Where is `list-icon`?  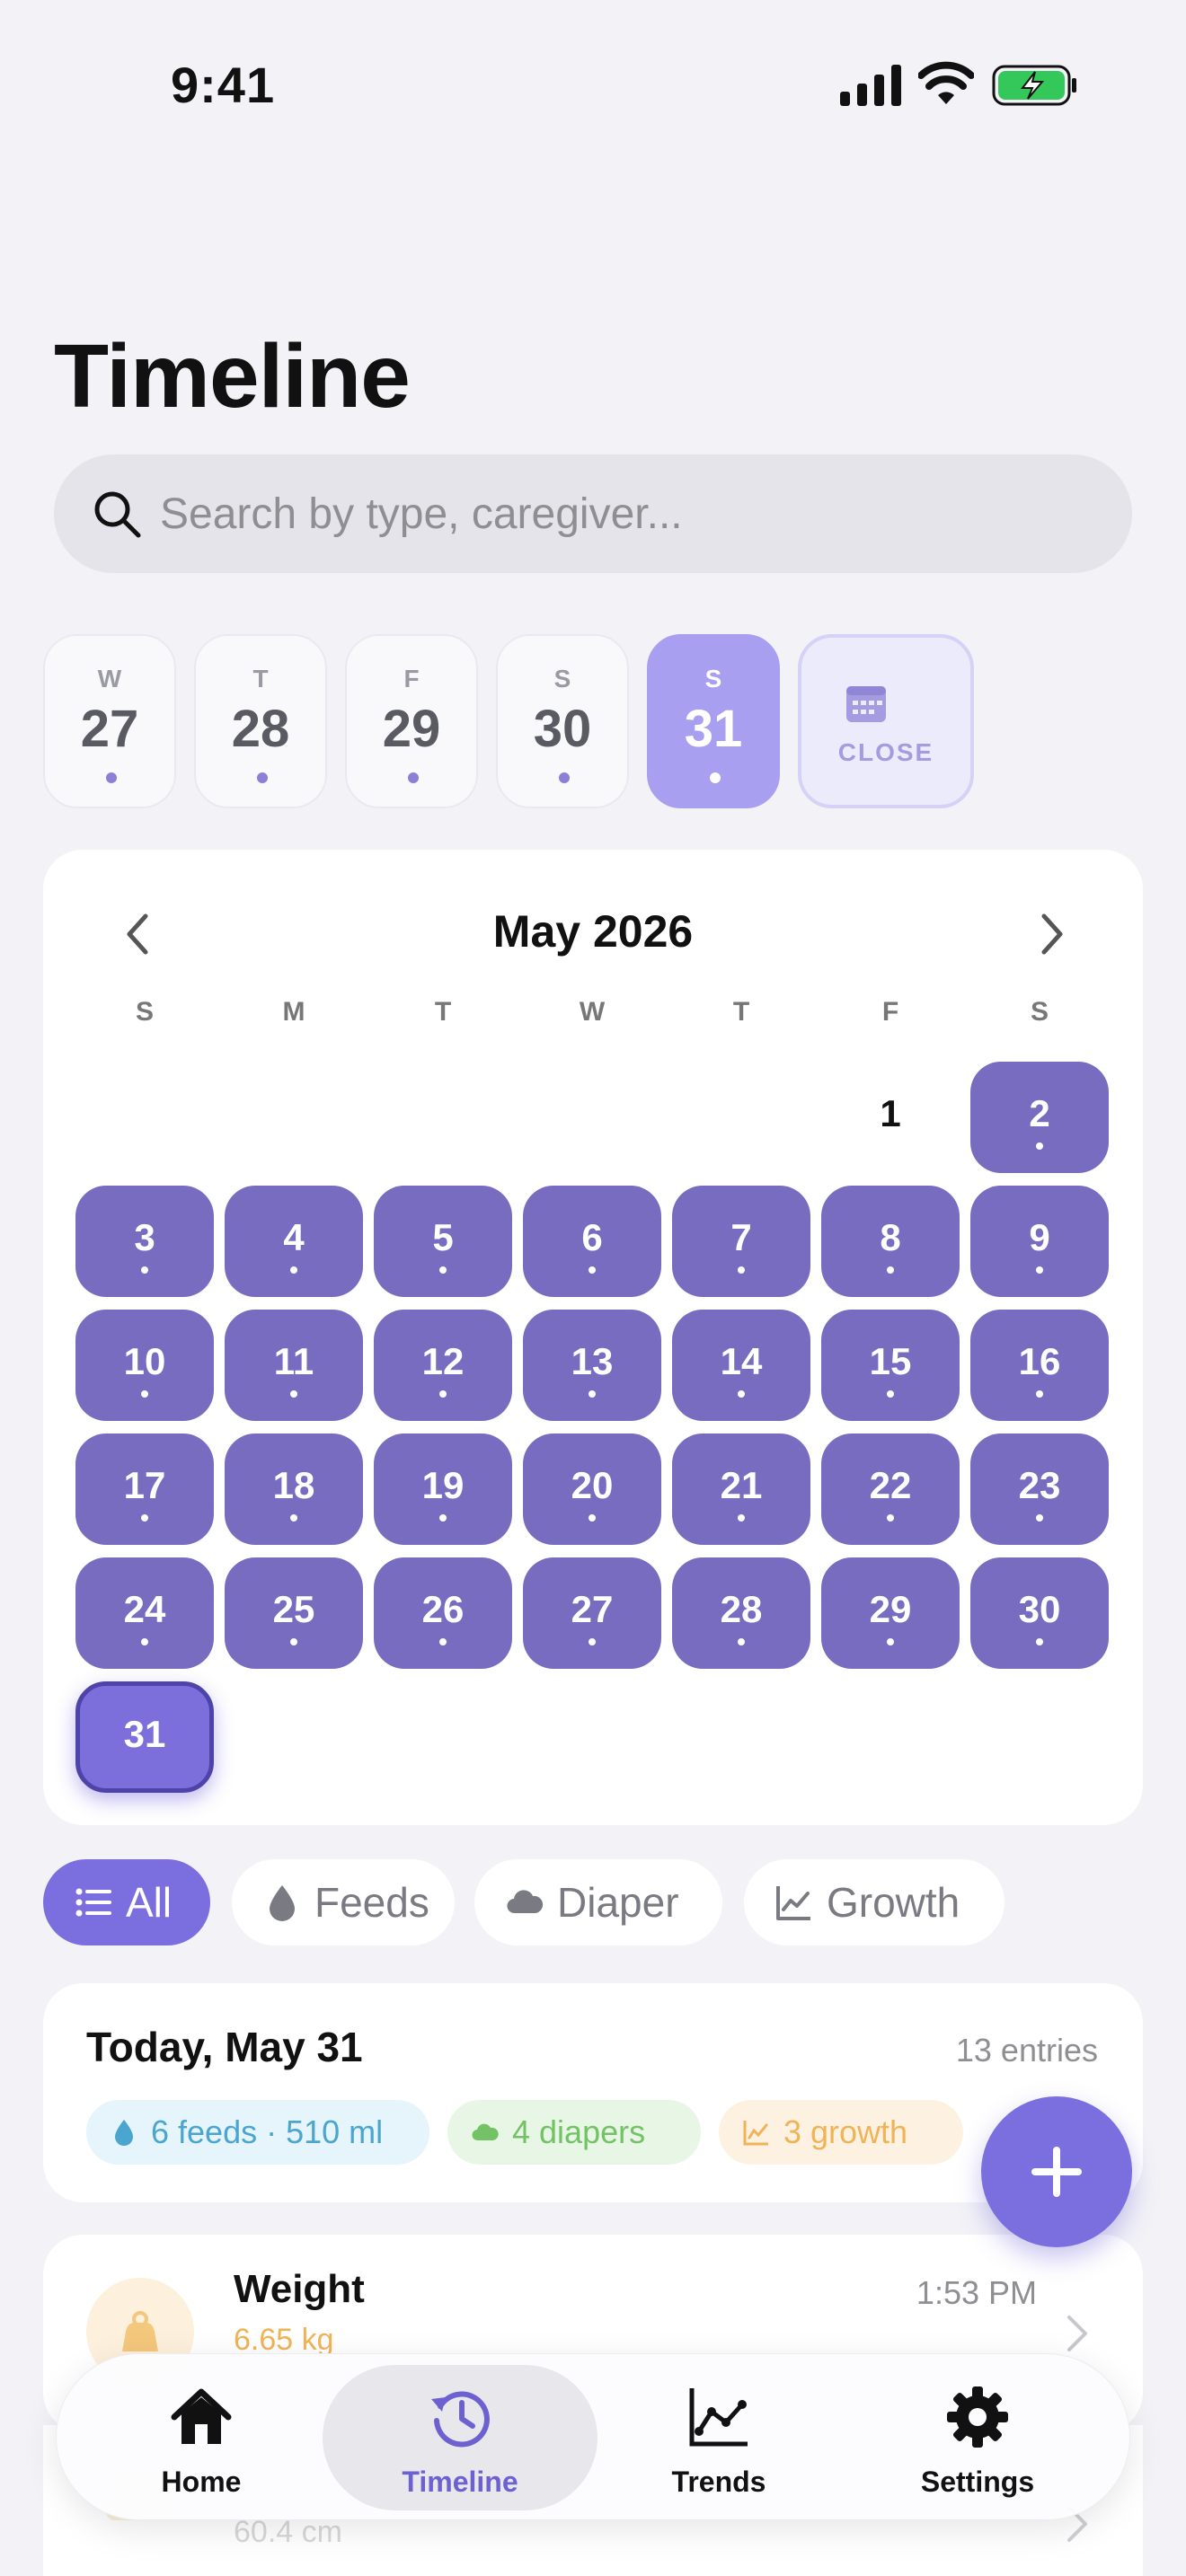 list-icon is located at coordinates (93, 1902).